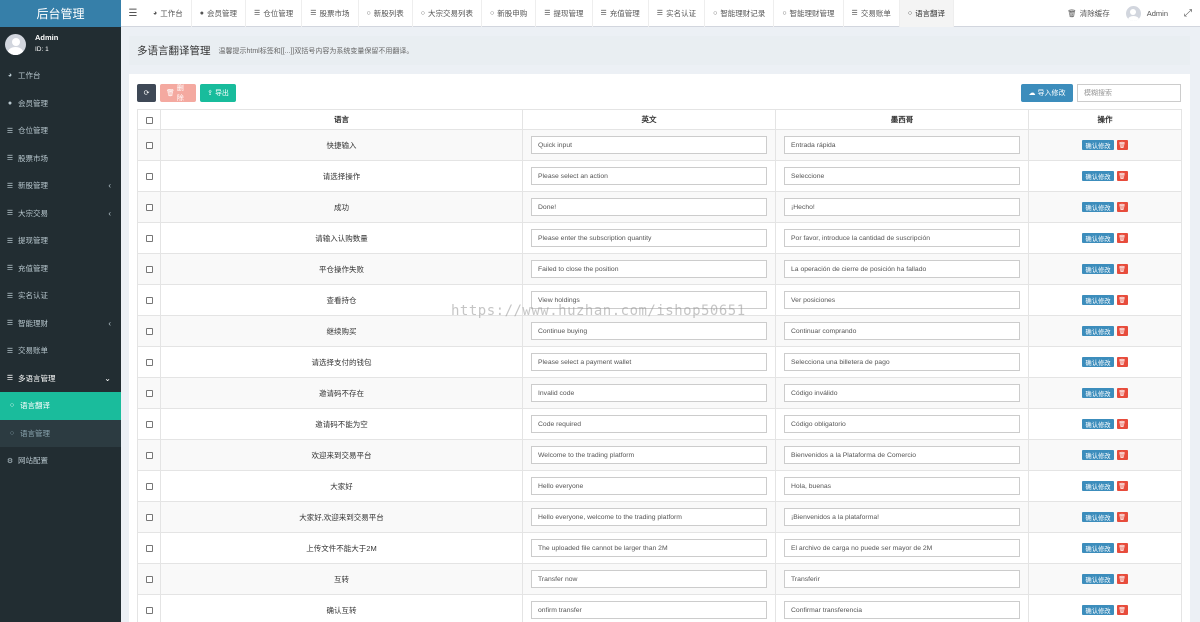 This screenshot has width=1200, height=622. I want to click on en-input: onfirm transfer, so click(649, 610).